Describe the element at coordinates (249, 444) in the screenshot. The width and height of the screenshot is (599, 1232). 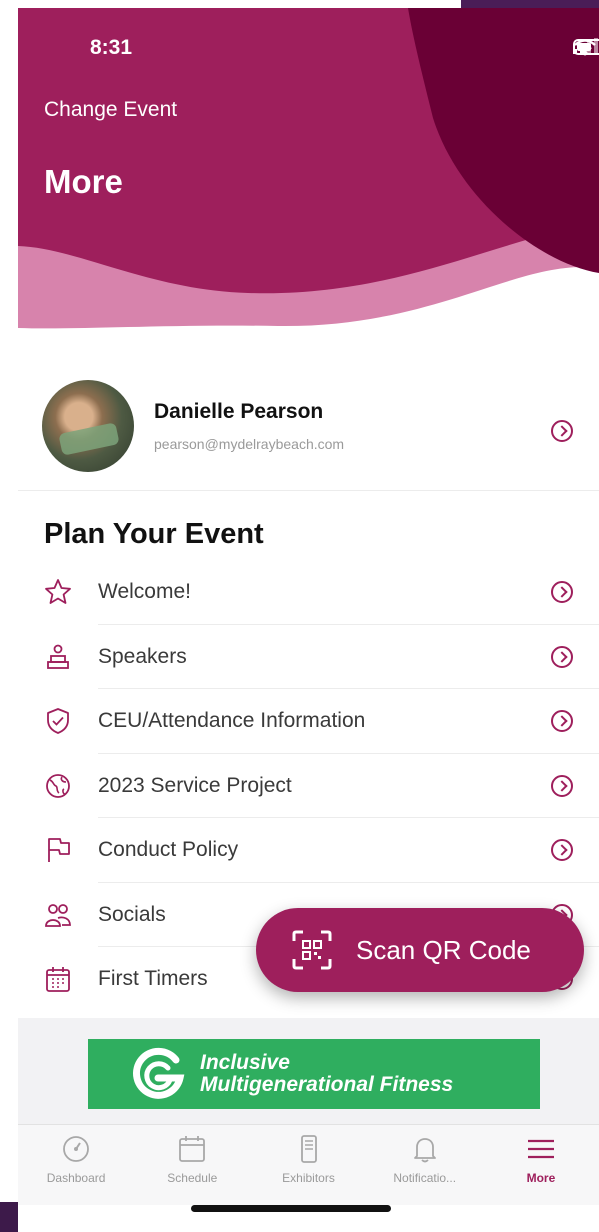
I see `profile-email: pearson@mydelraybeach.com` at that location.